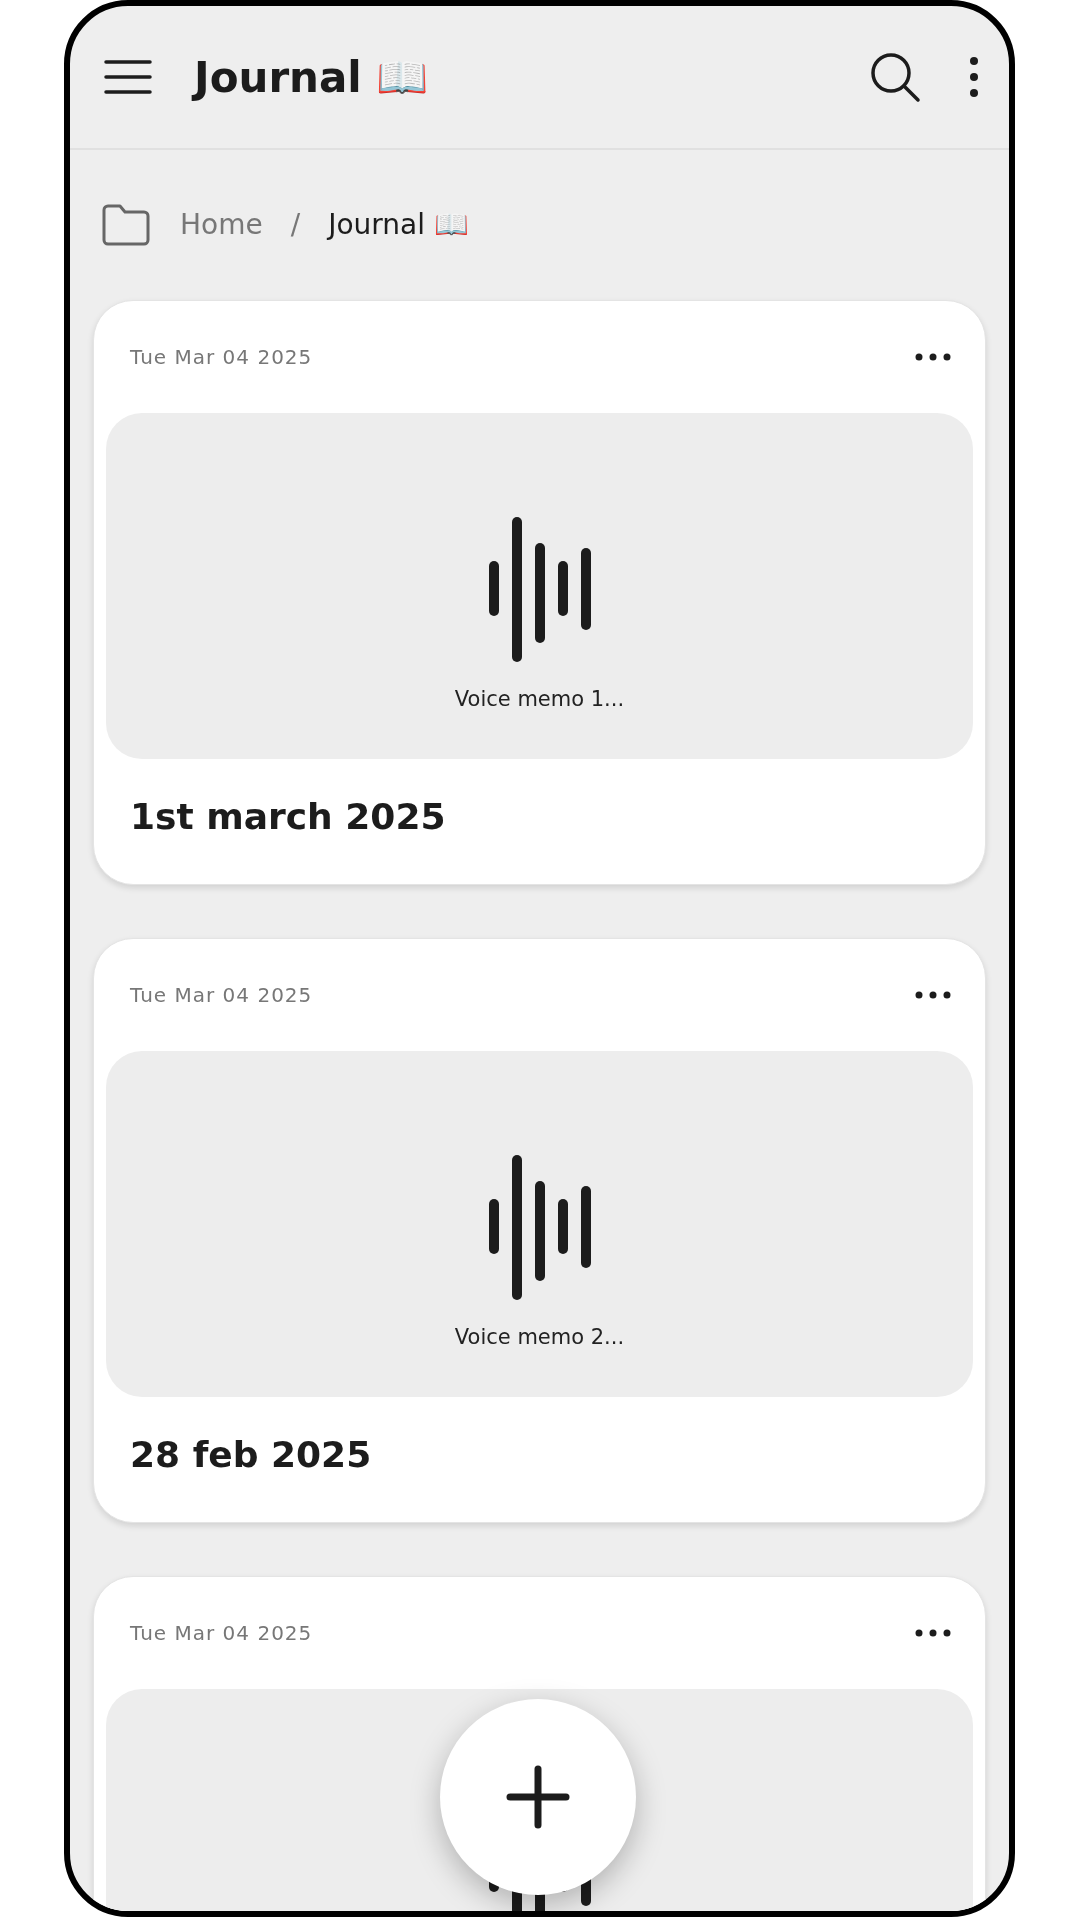 Image resolution: width=1080 pixels, height=1920 pixels. Describe the element at coordinates (398, 225) in the screenshot. I see `breadcrumb-link: Journal 📖` at that location.